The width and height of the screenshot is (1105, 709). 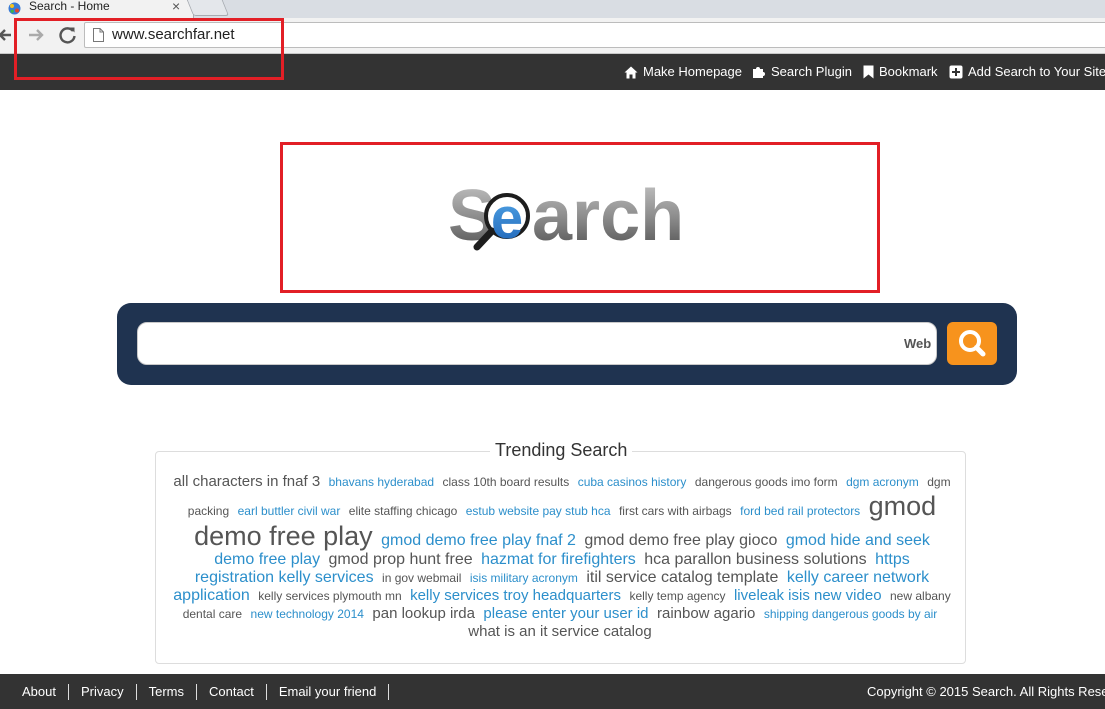 What do you see at coordinates (98, 35) in the screenshot?
I see `page-icon` at bounding box center [98, 35].